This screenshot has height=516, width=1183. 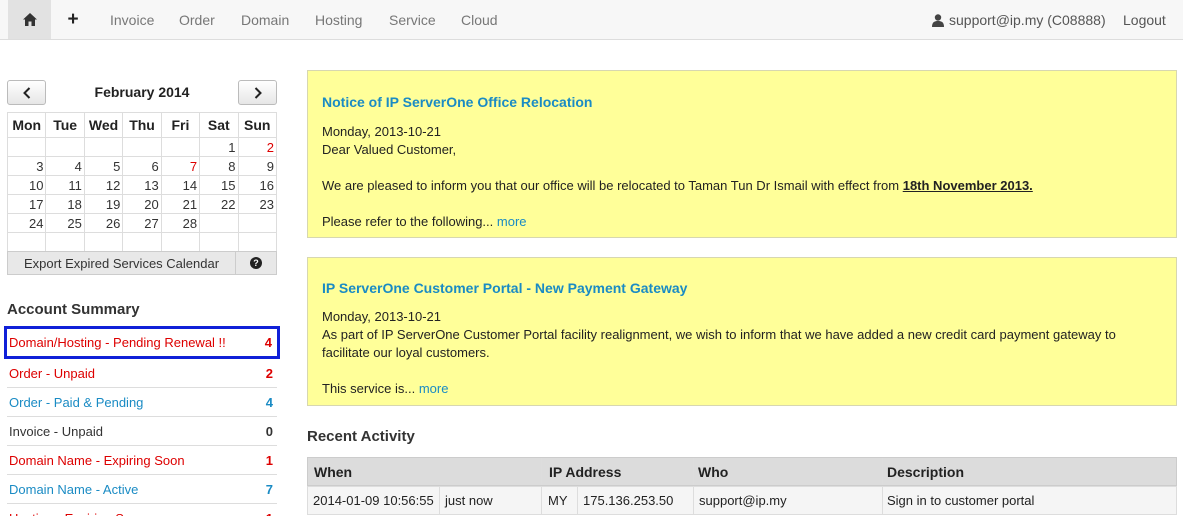 I want to click on calendar-week-row: 3456789, so click(x=142, y=166).